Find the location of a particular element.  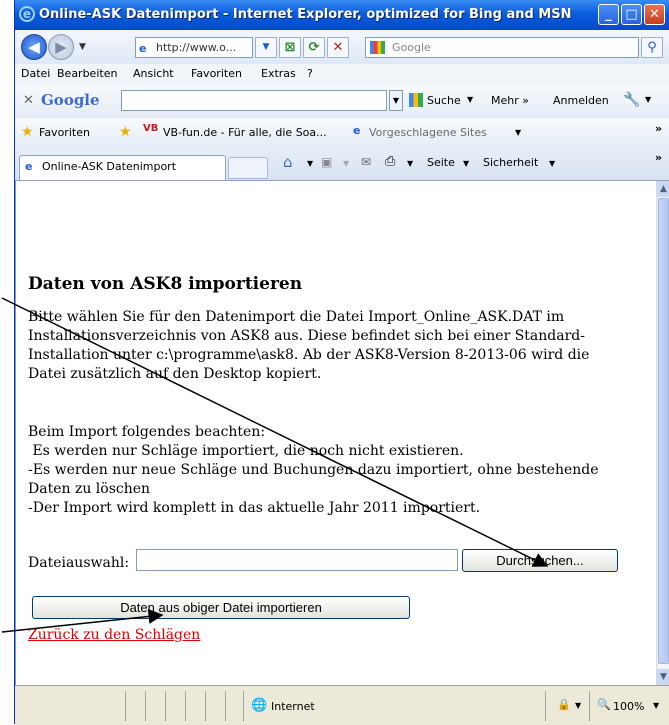

search-options-dropdown-icon: ▼ is located at coordinates (470, 99).